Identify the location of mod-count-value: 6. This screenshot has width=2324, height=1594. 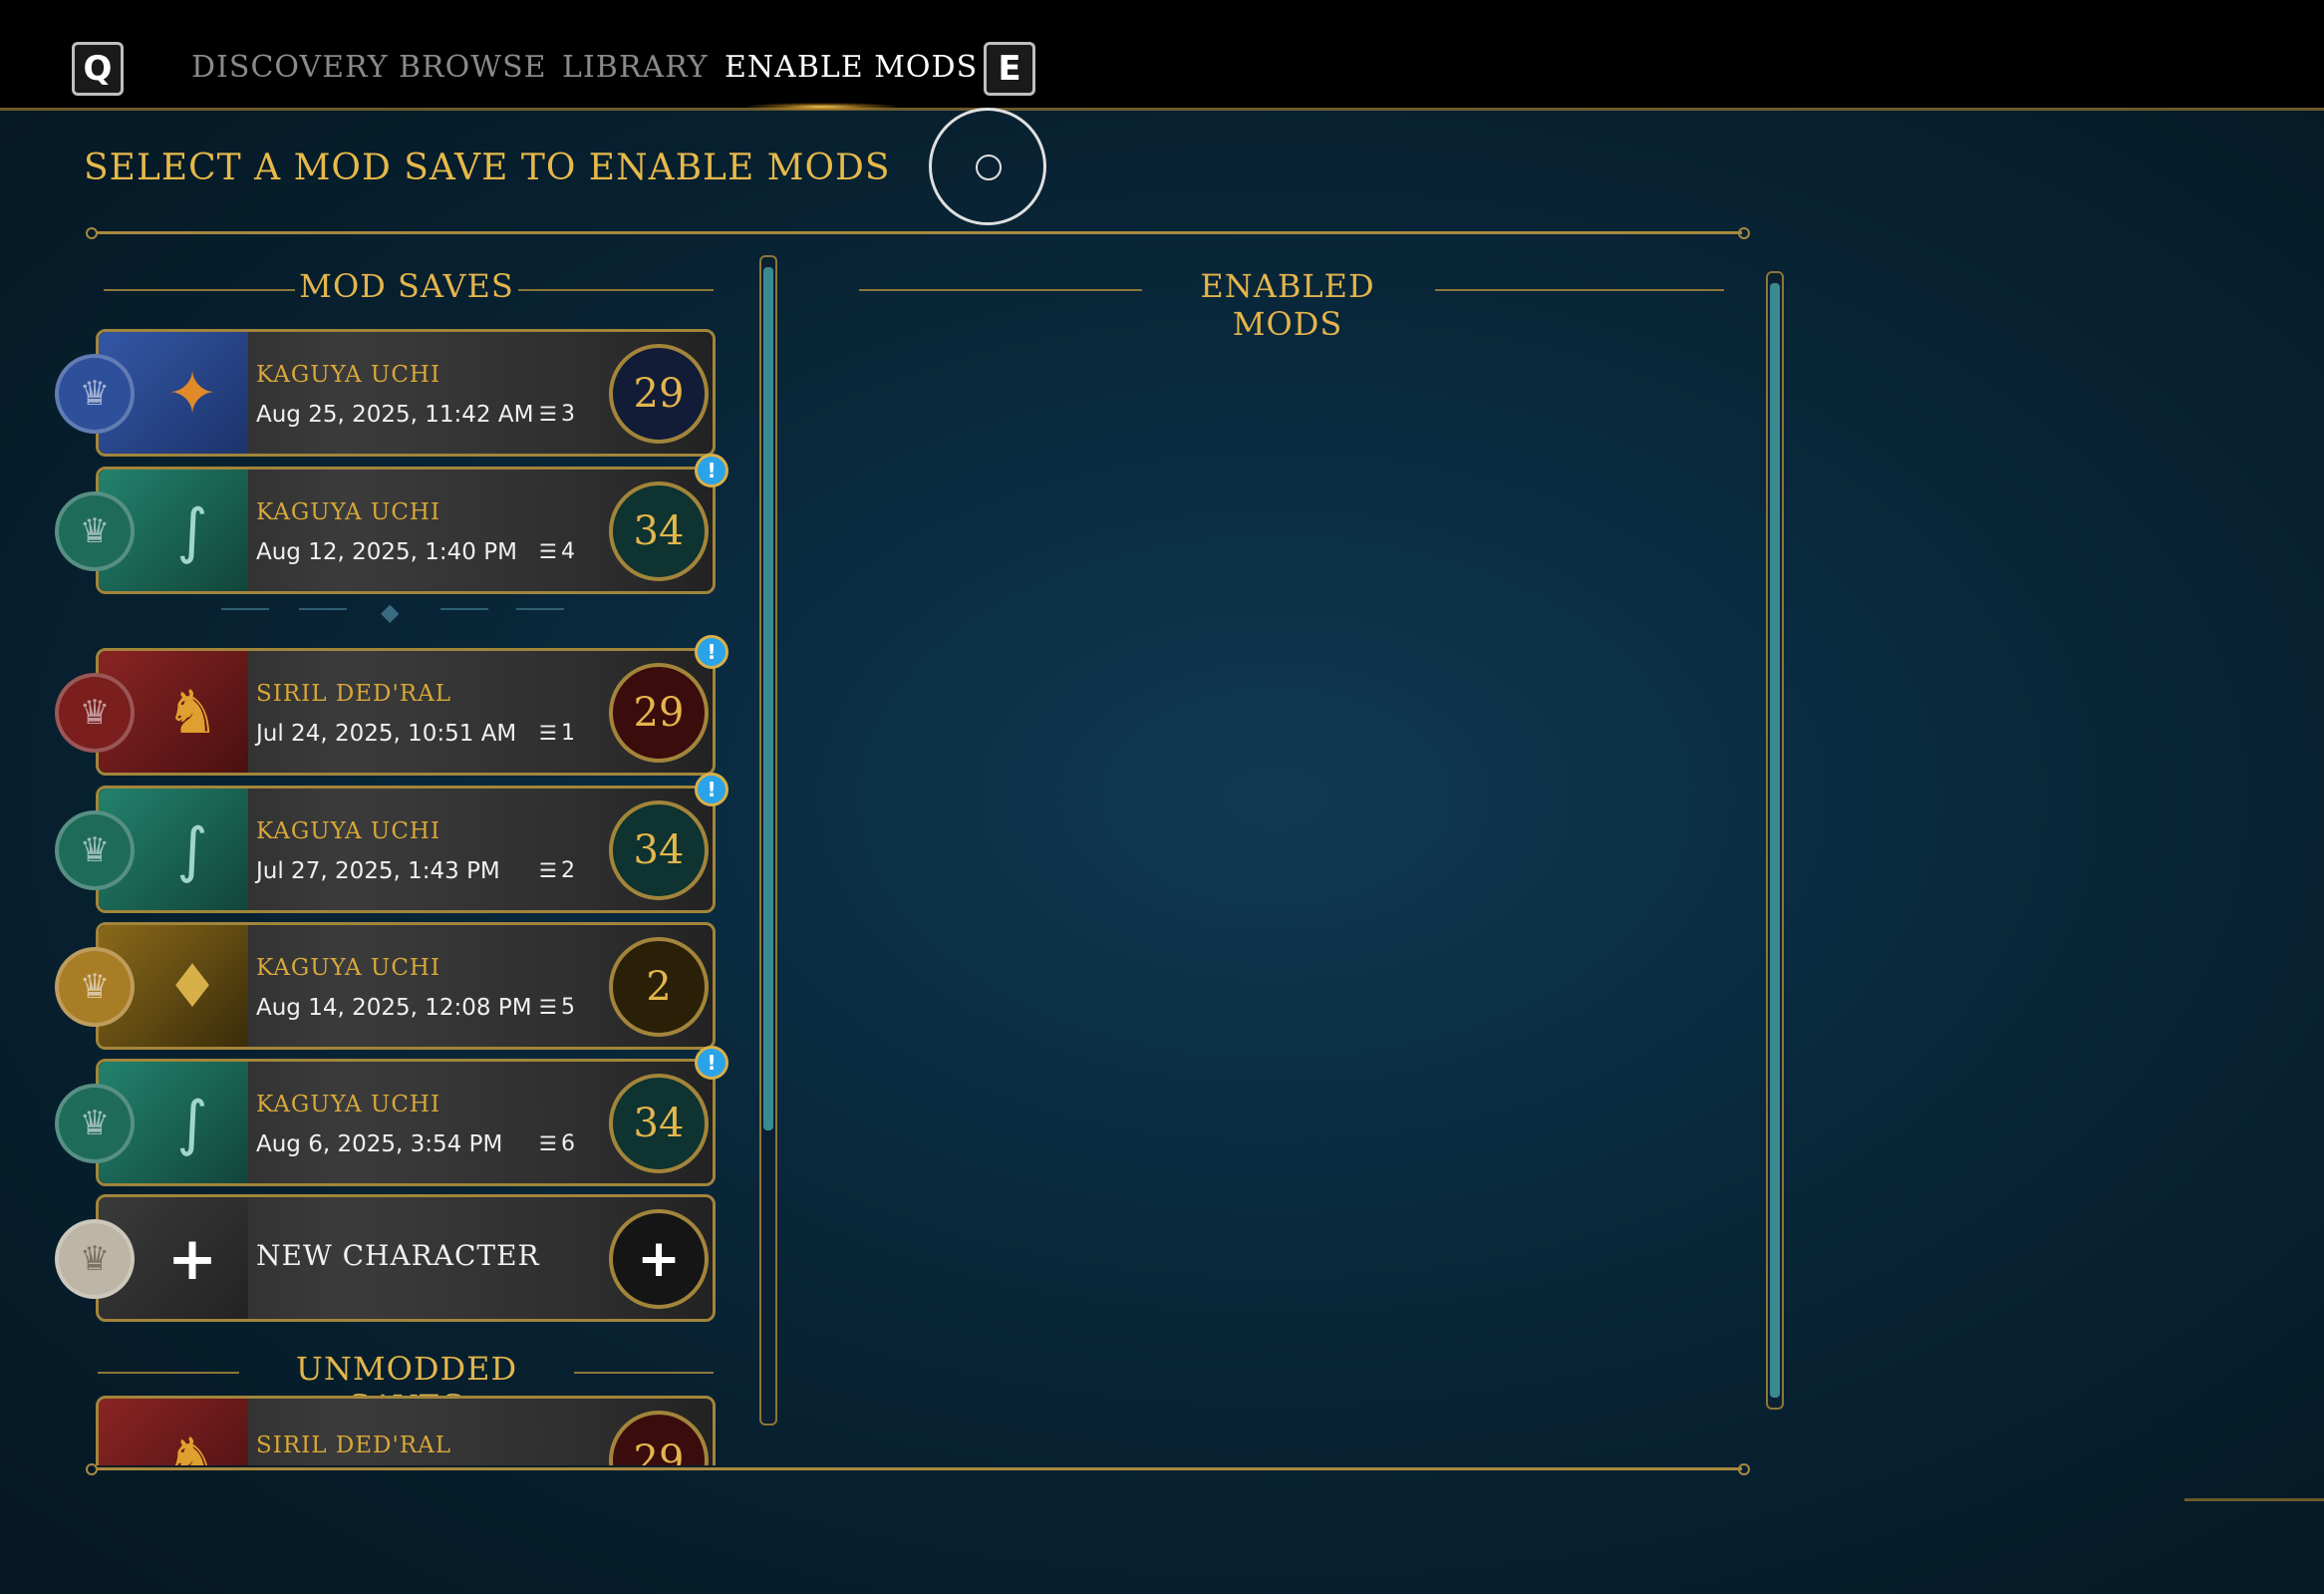
(567, 1143).